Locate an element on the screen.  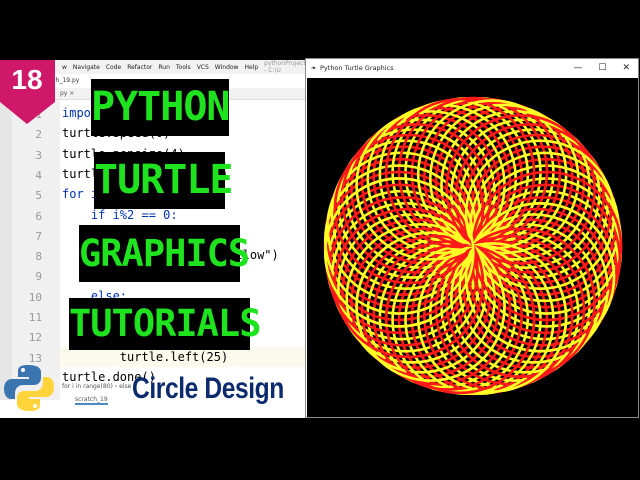
title-tutorials: TUTORIALS is located at coordinates (165, 324).